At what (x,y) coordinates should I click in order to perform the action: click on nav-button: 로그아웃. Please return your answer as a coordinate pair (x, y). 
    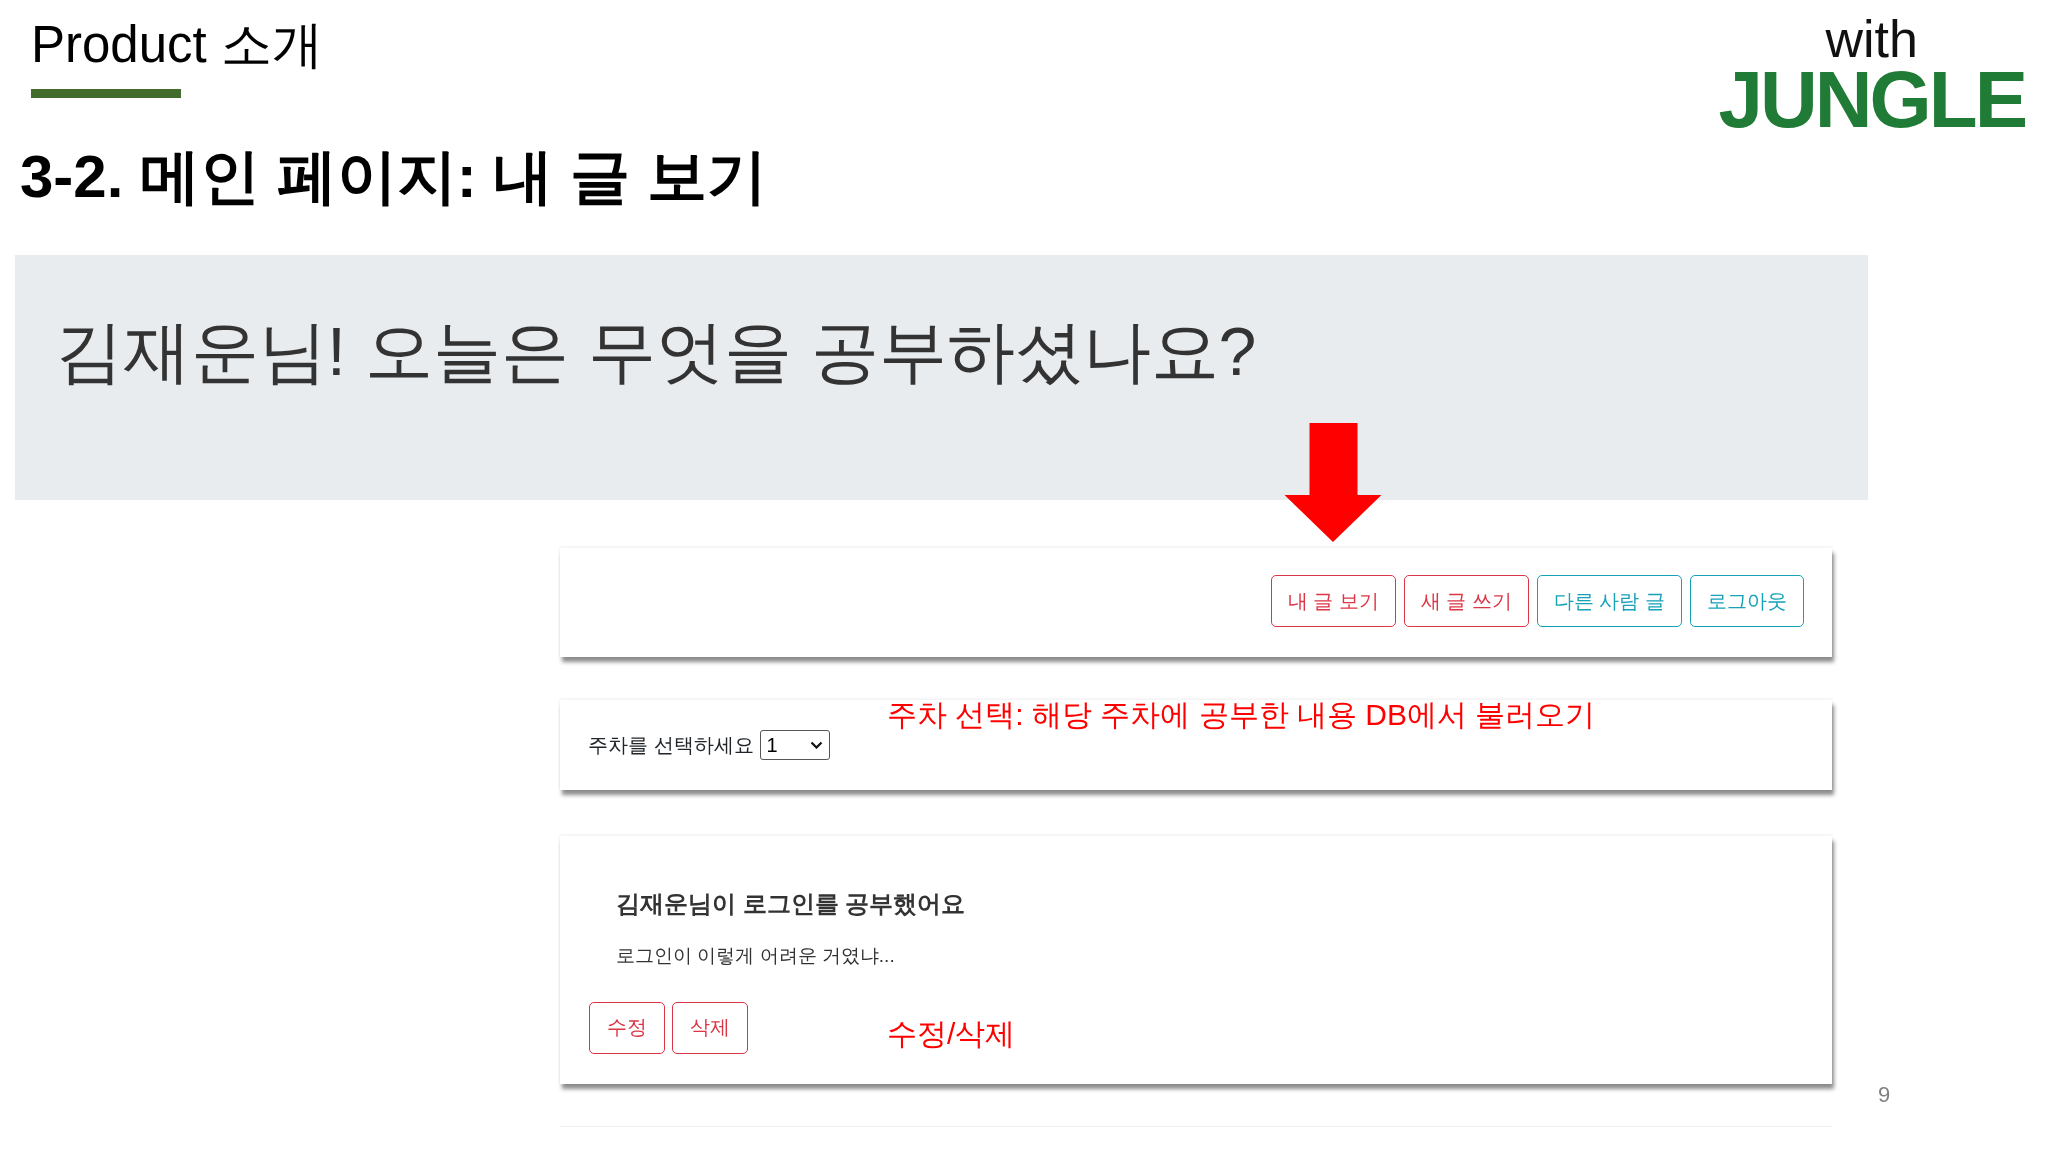
    Looking at the image, I should click on (1747, 601).